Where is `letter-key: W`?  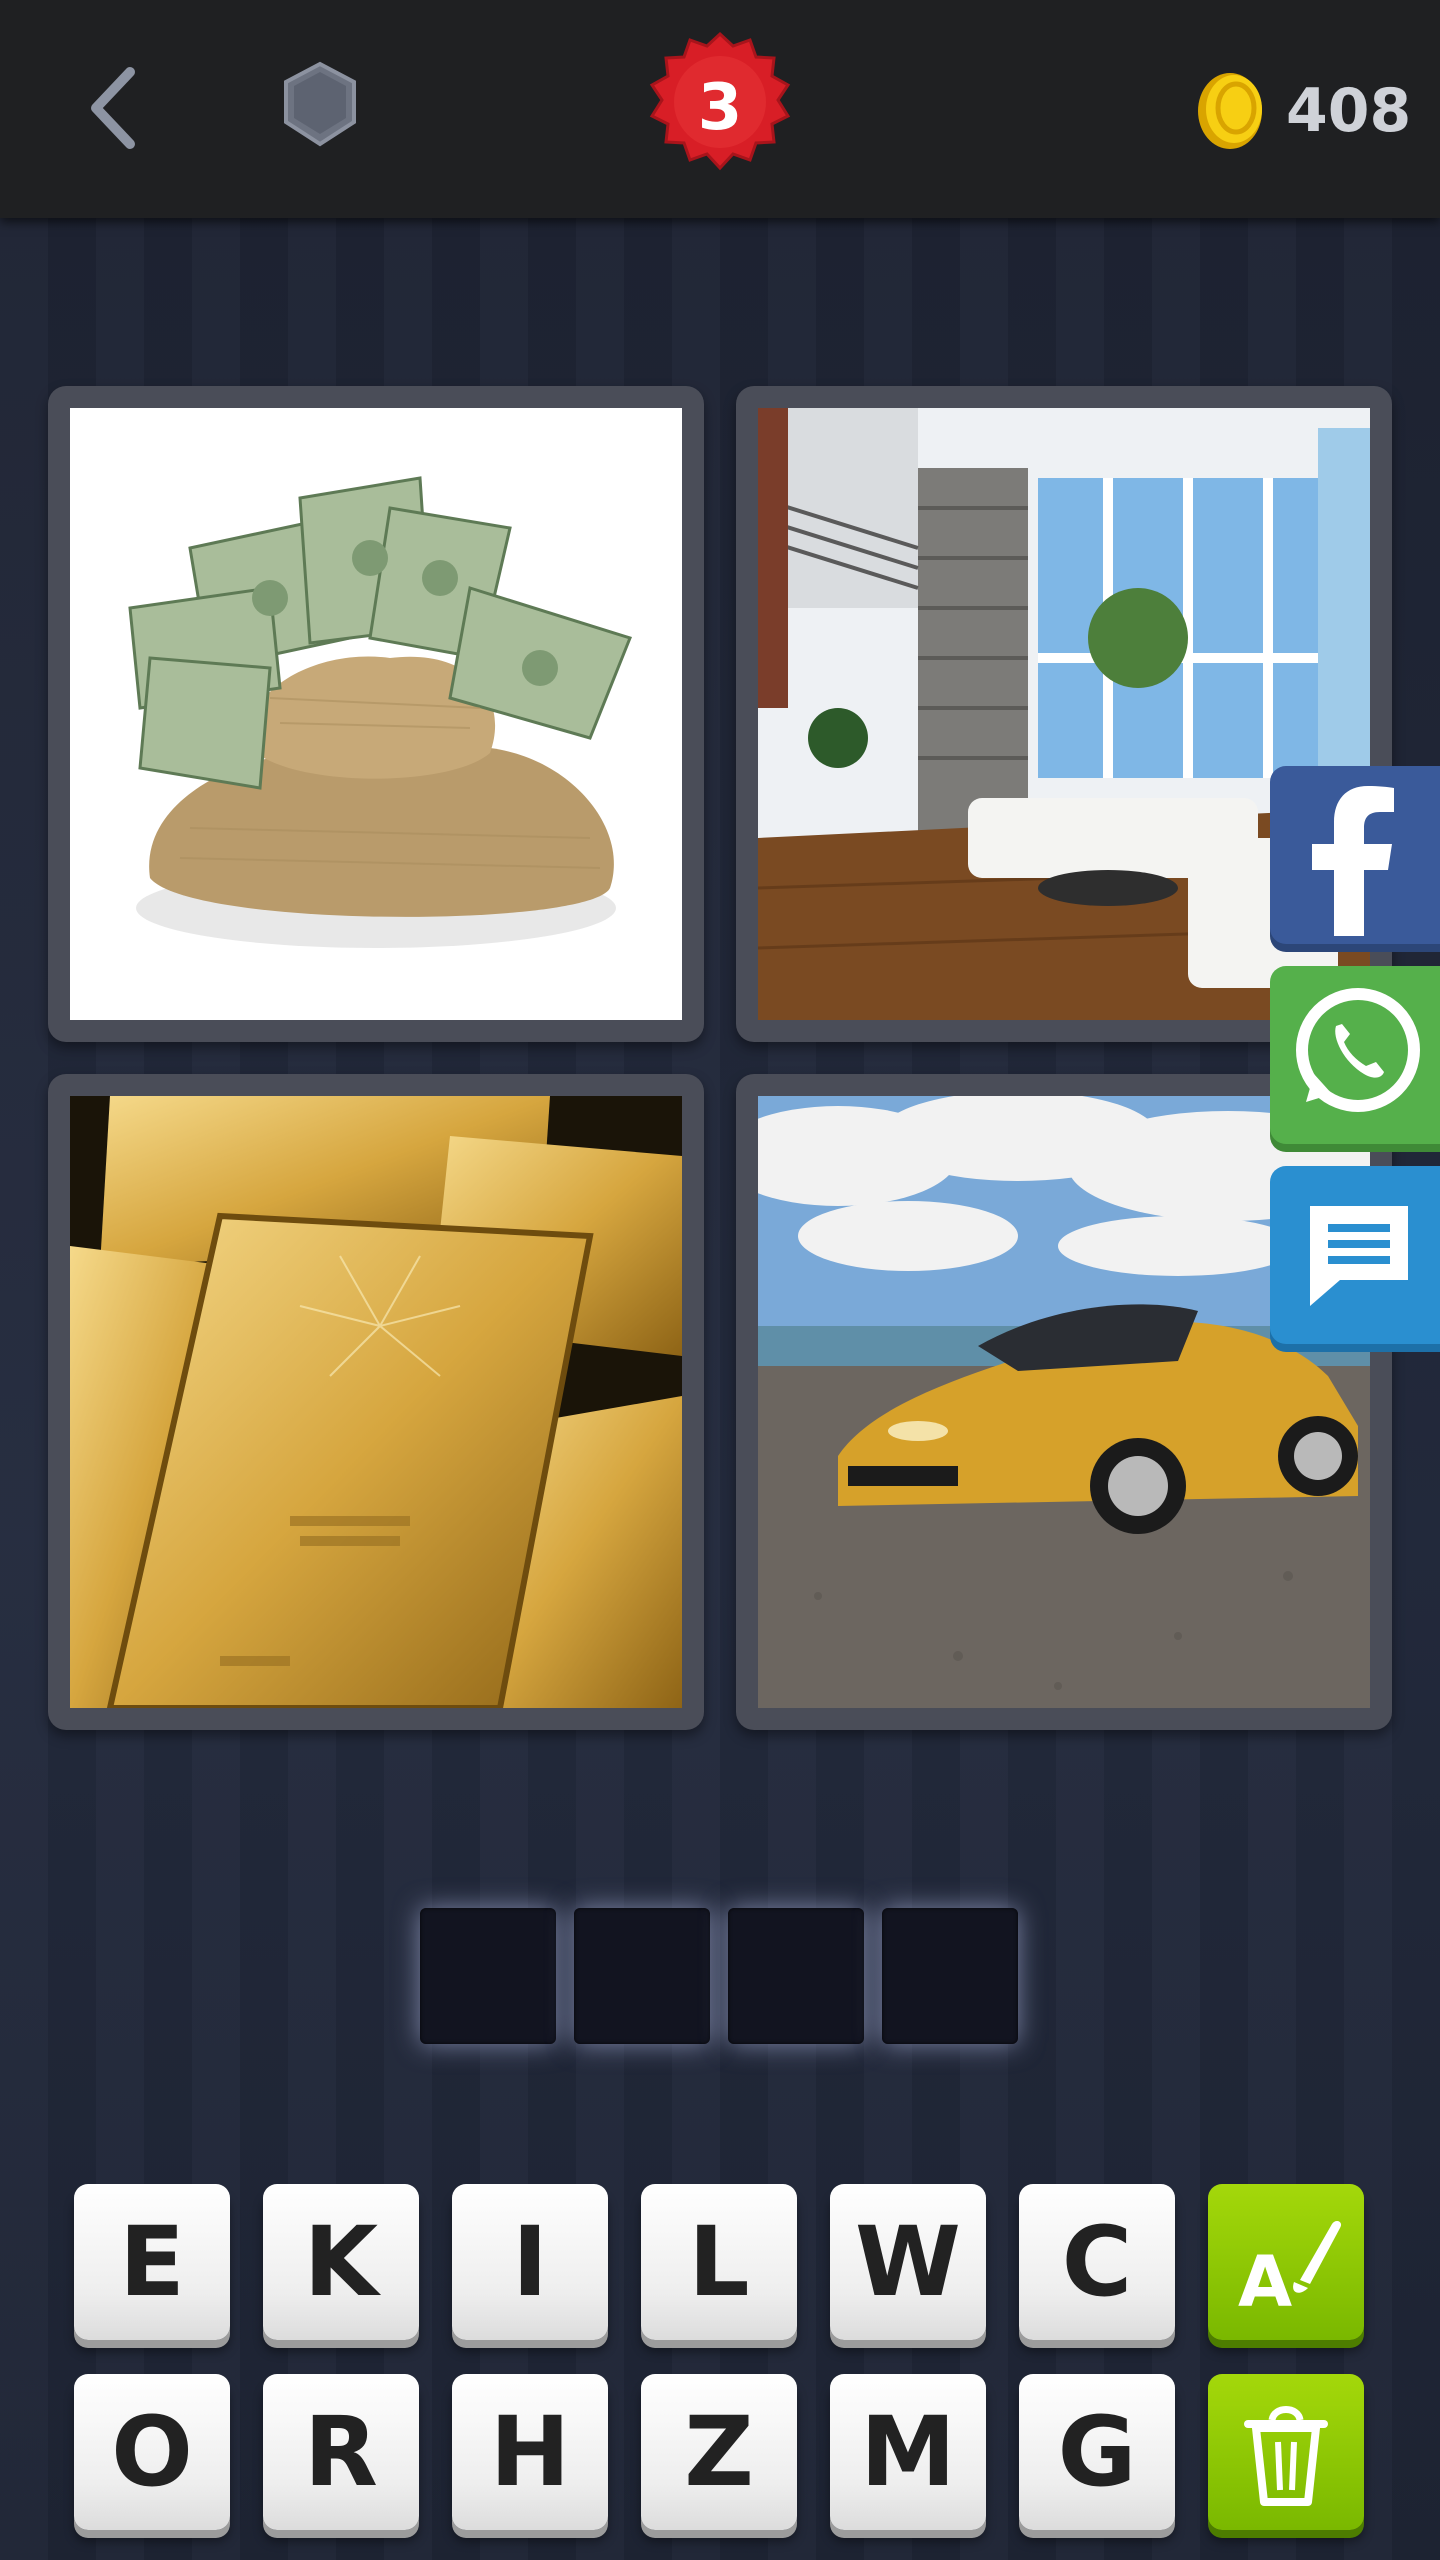
letter-key: W is located at coordinates (908, 2262).